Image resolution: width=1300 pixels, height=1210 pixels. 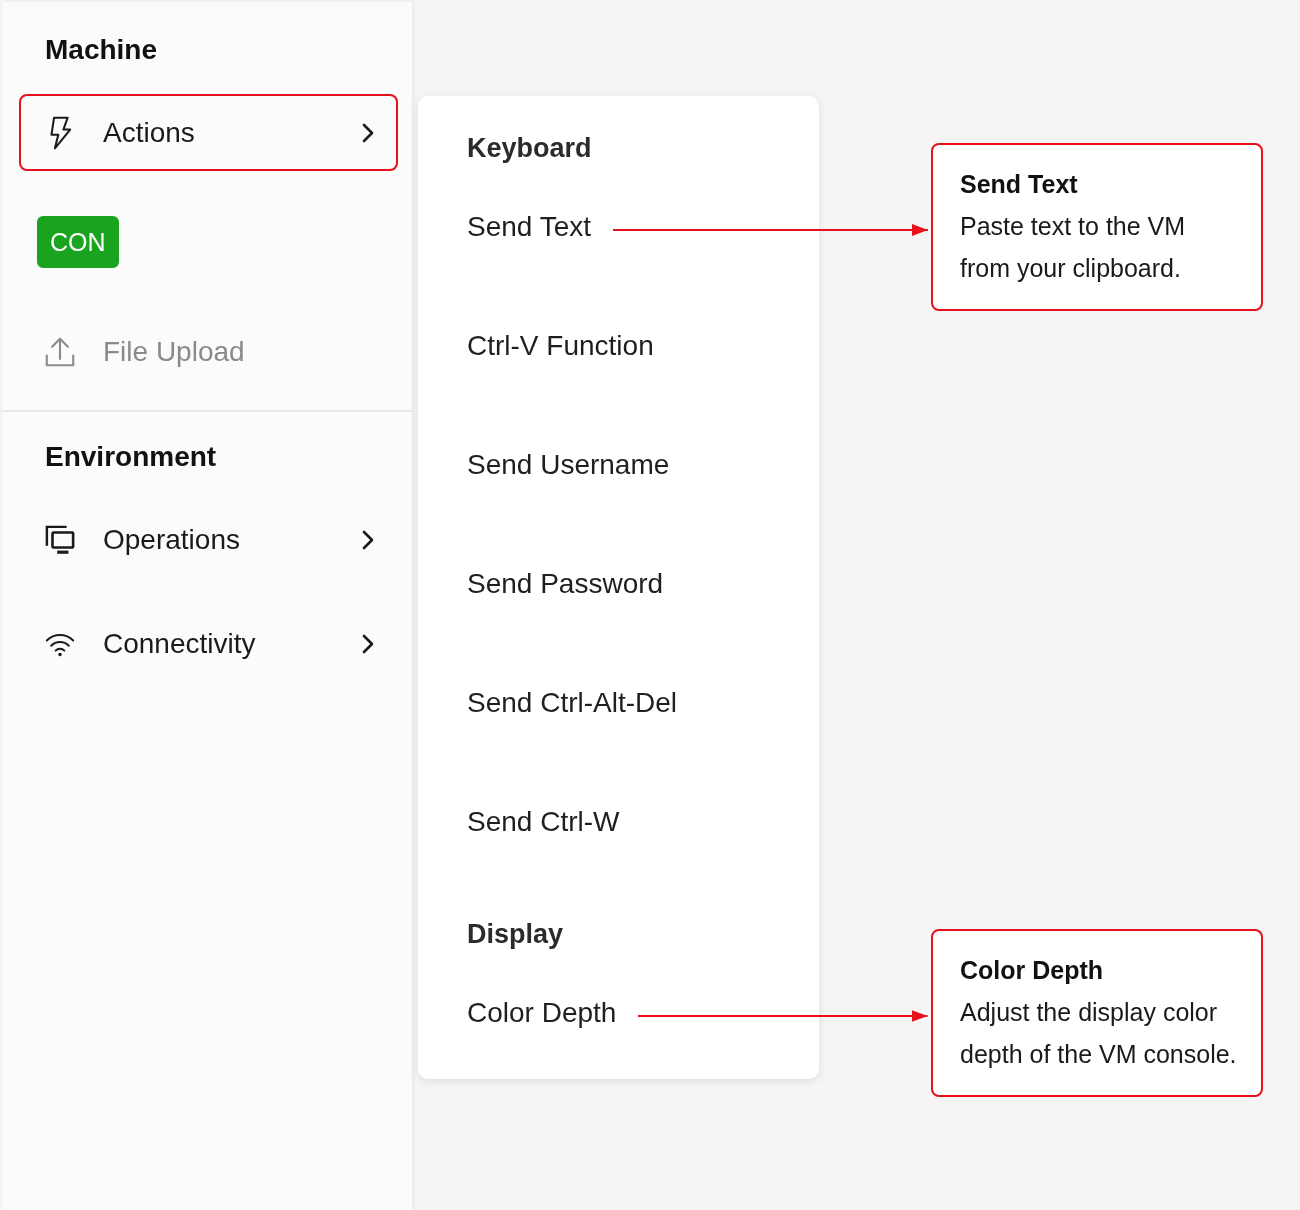 What do you see at coordinates (565, 584) in the screenshot?
I see `menu-item: Send Password` at bounding box center [565, 584].